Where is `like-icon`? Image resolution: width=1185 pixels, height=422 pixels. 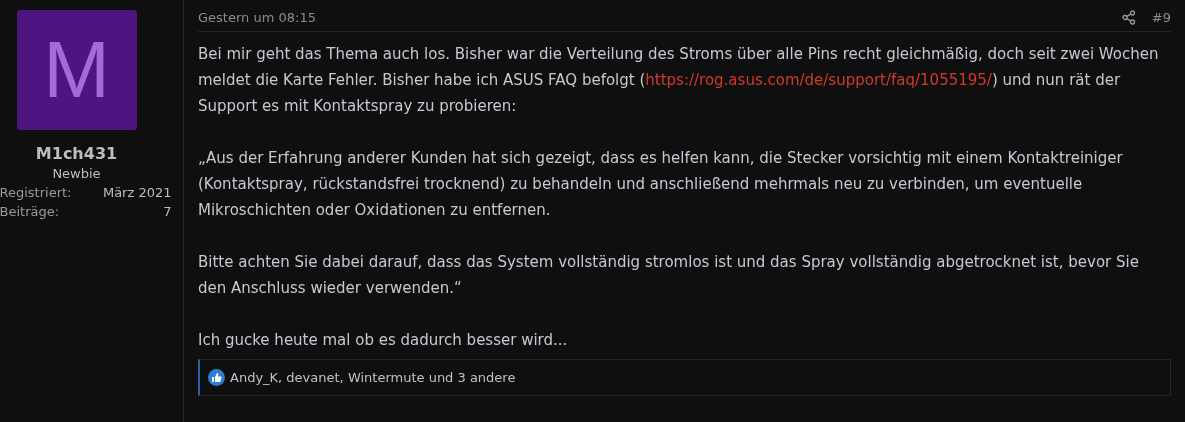 like-icon is located at coordinates (216, 377).